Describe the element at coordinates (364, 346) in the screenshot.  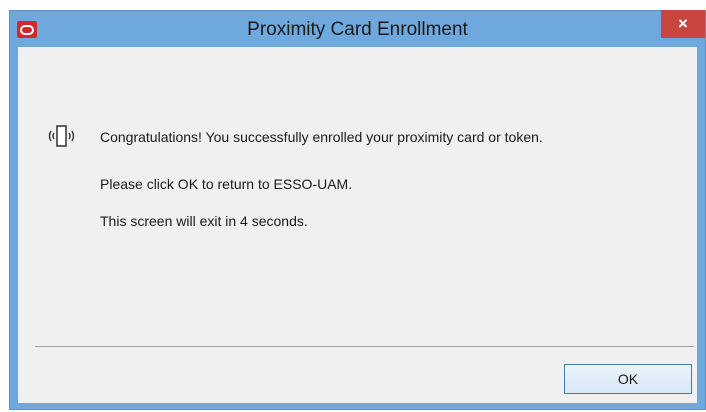
I see `divider` at that location.